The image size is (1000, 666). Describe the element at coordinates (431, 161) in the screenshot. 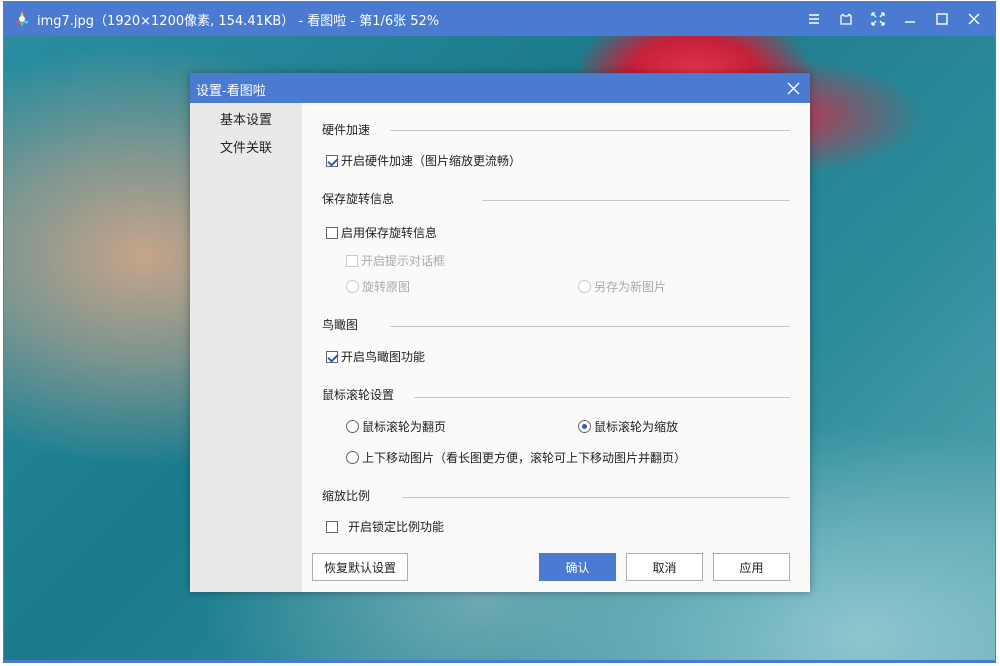

I see `hardware-acceleration-label: 开启硬件加速（图片缩放更流畅）` at that location.